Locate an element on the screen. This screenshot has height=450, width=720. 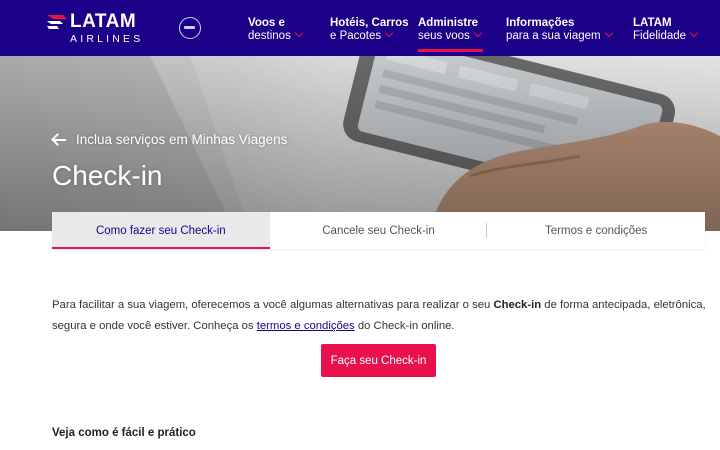
logo-wordmark: LATAM is located at coordinates (103, 21).